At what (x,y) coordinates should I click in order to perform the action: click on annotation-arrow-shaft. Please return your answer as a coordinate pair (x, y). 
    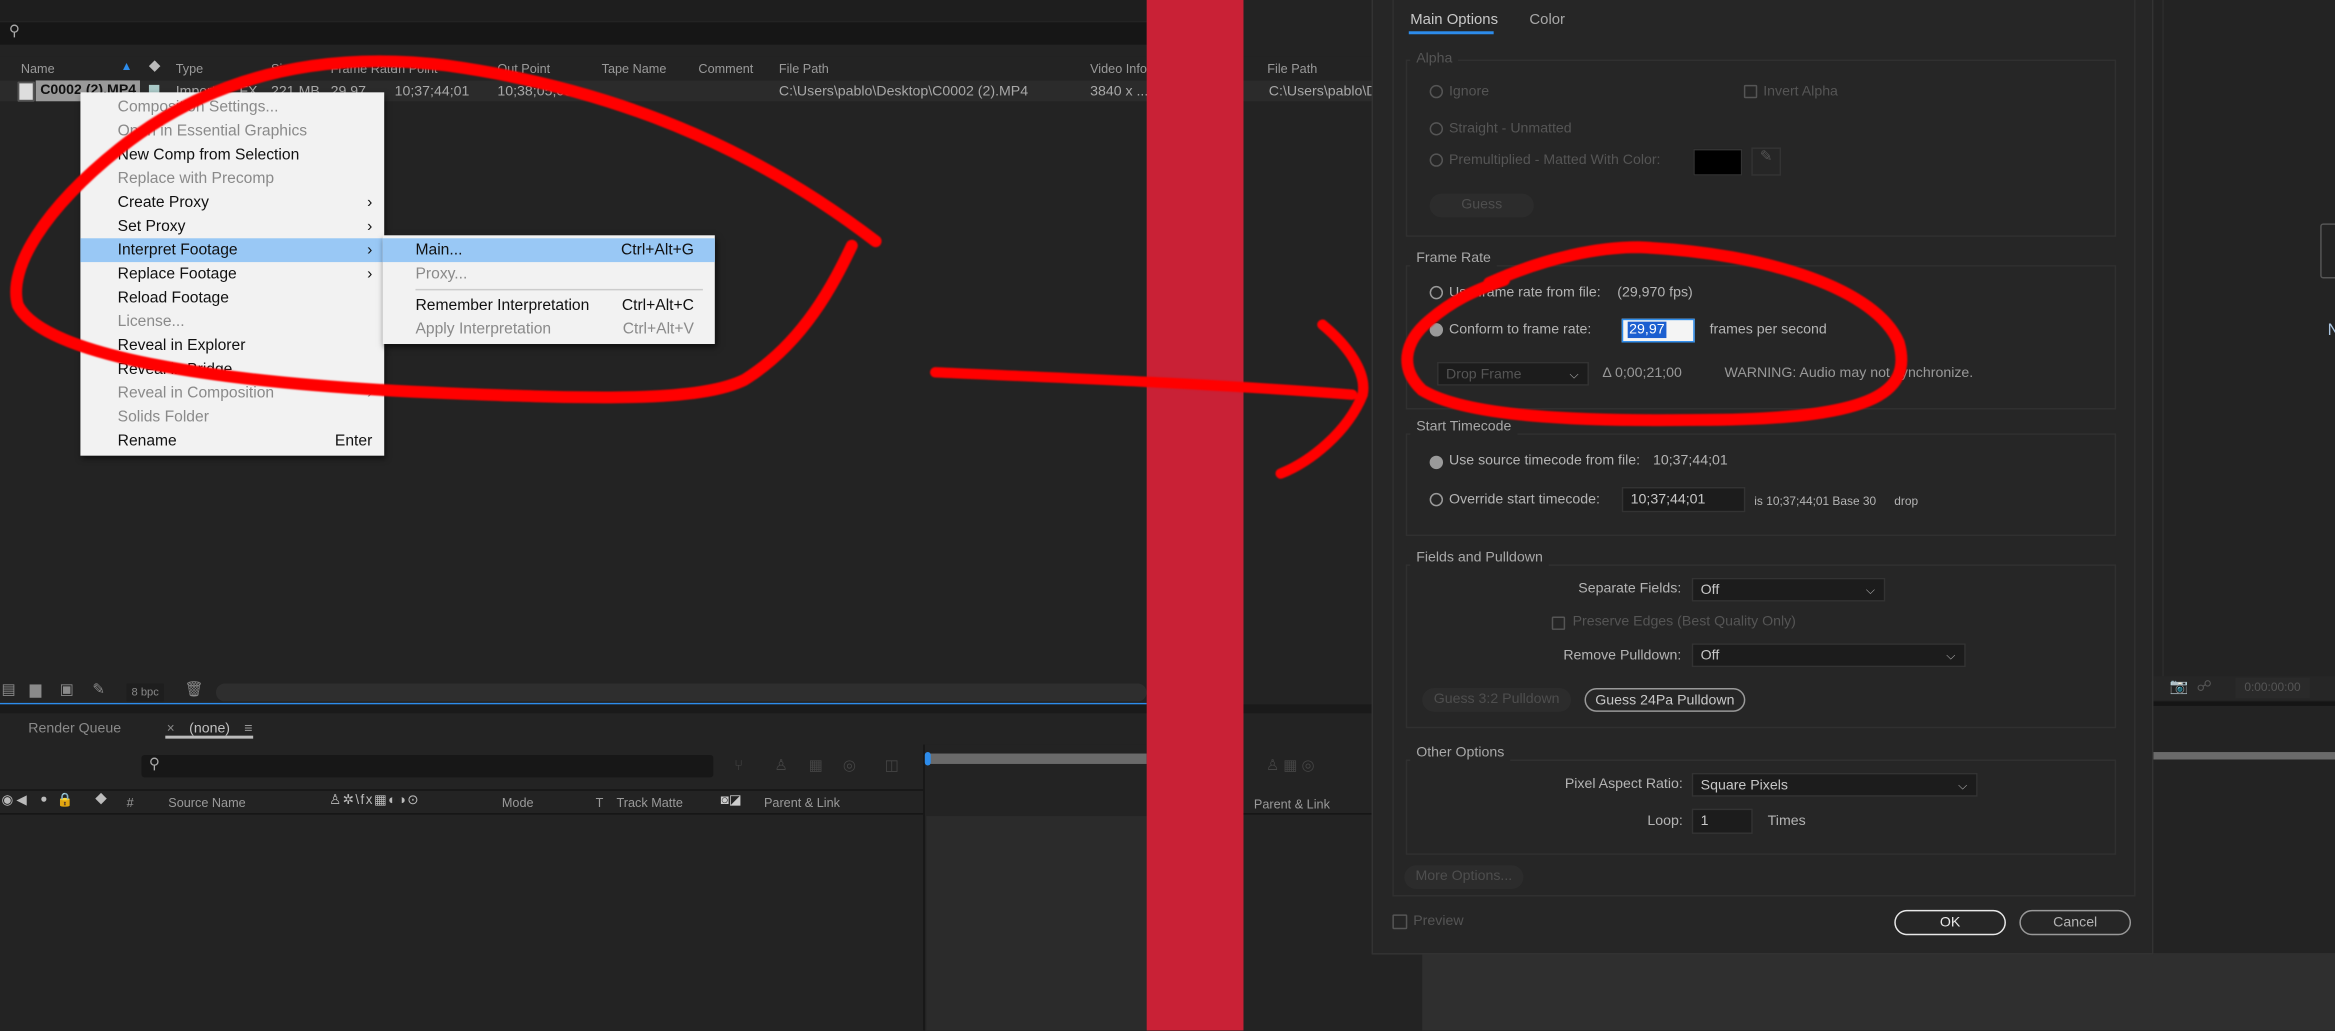
    Looking at the image, I should click on (1144, 383).